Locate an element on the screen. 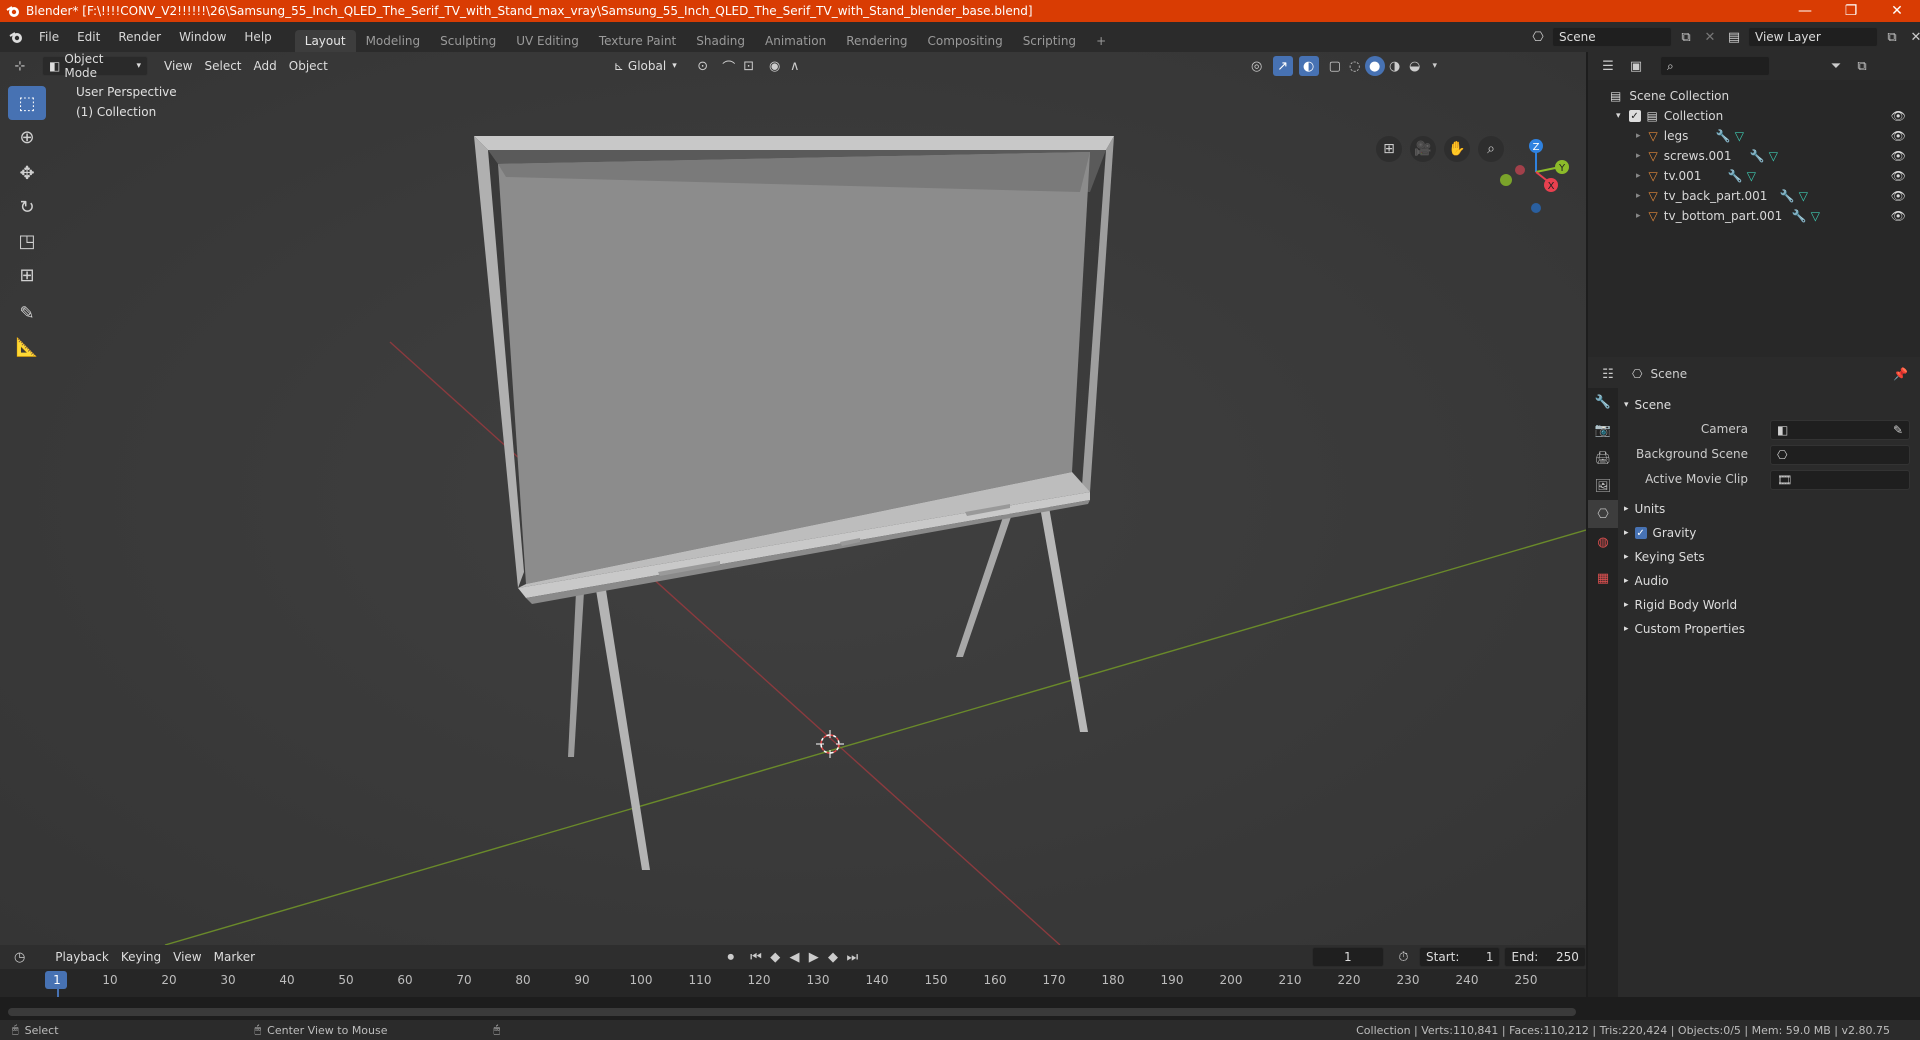  tab-scripting: Scripting is located at coordinates (1049, 41).